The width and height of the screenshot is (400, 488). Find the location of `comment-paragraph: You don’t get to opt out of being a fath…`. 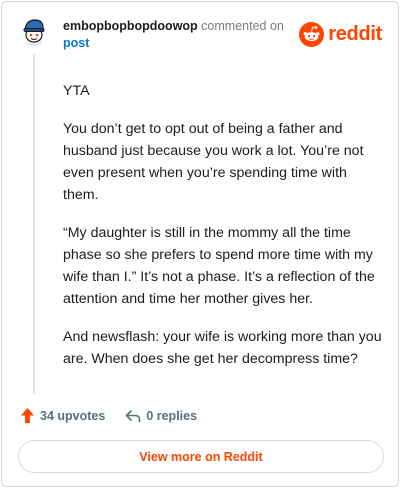

comment-paragraph: You don’t get to opt out of being a fath… is located at coordinates (213, 162).